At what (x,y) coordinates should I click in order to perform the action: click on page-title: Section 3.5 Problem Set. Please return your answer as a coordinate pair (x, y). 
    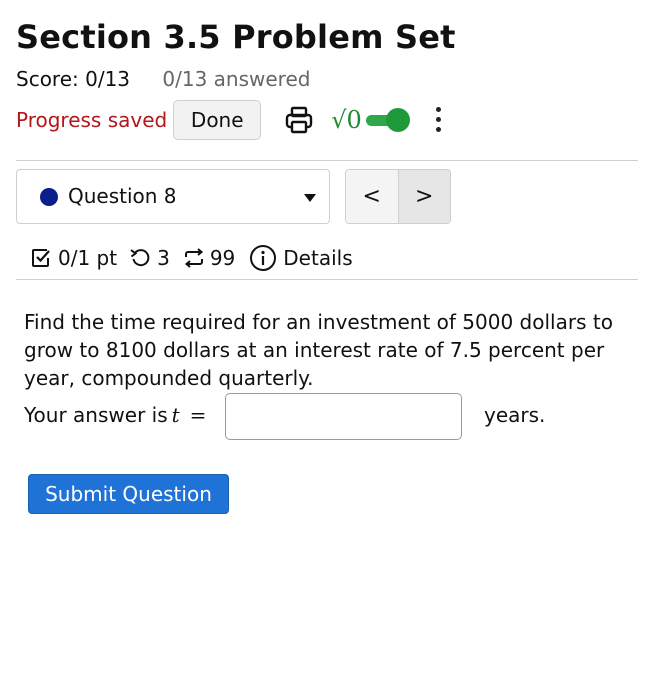
    Looking at the image, I should click on (236, 37).